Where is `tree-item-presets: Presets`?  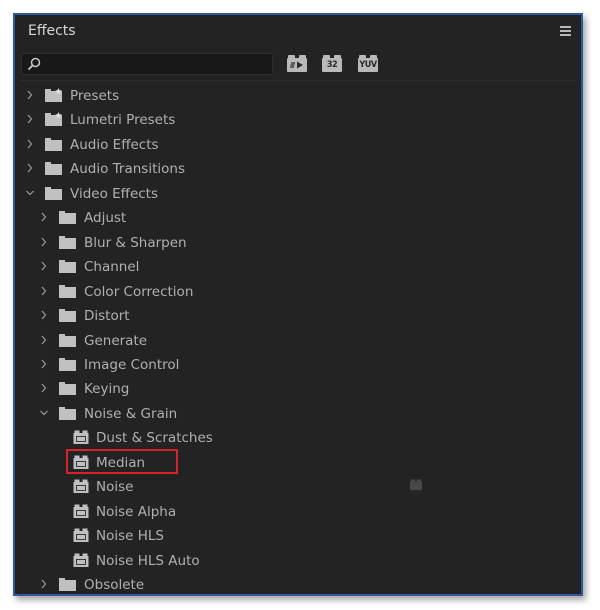
tree-item-presets: Presets is located at coordinates (298, 96).